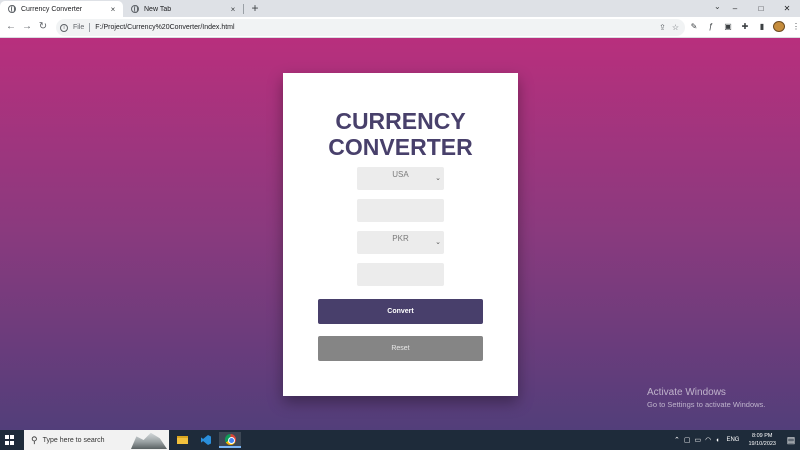 Image resolution: width=800 pixels, height=450 pixels. Describe the element at coordinates (694, 26) in the screenshot. I see `pen-icon: ✎` at that location.